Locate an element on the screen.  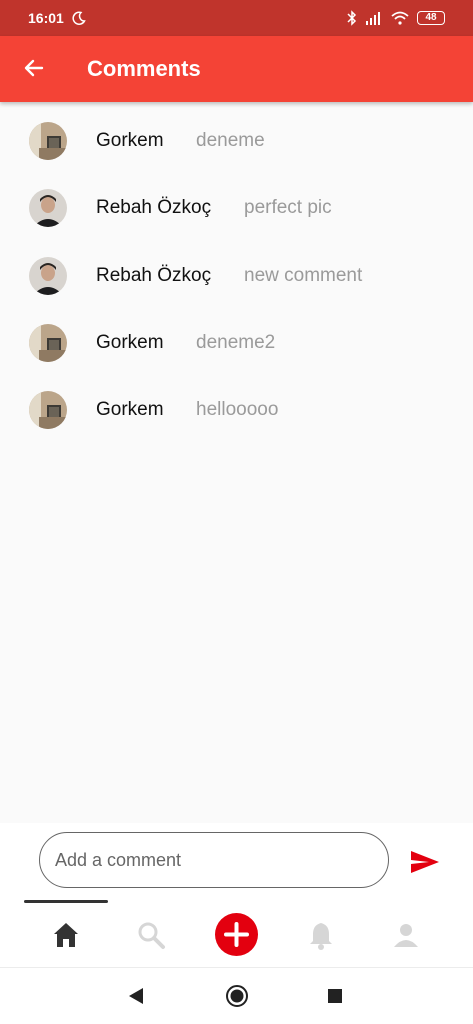
recents-square-icon is located at coordinates (335, 996).